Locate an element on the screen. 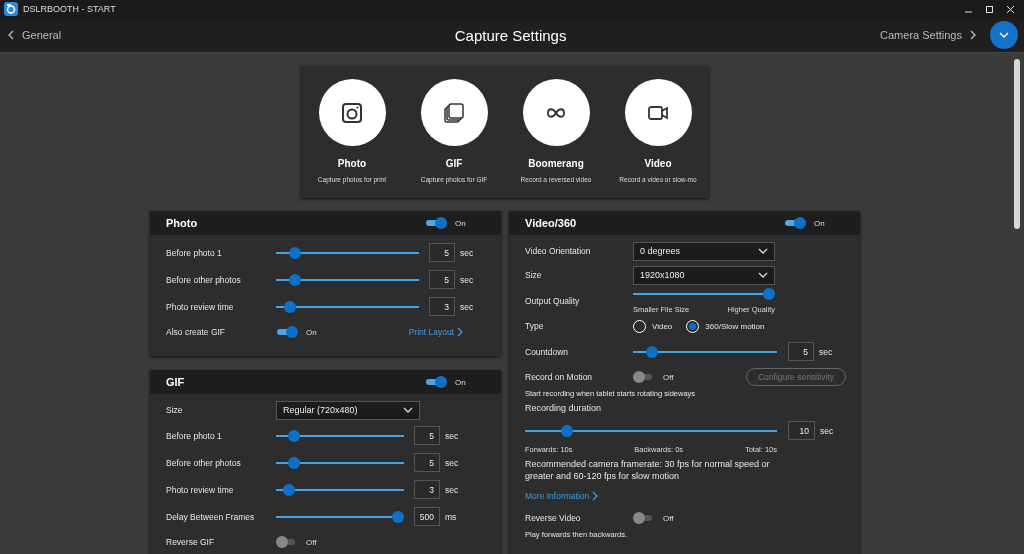 The height and width of the screenshot is (554, 1024). dropdown: 0 degrees is located at coordinates (704, 251).